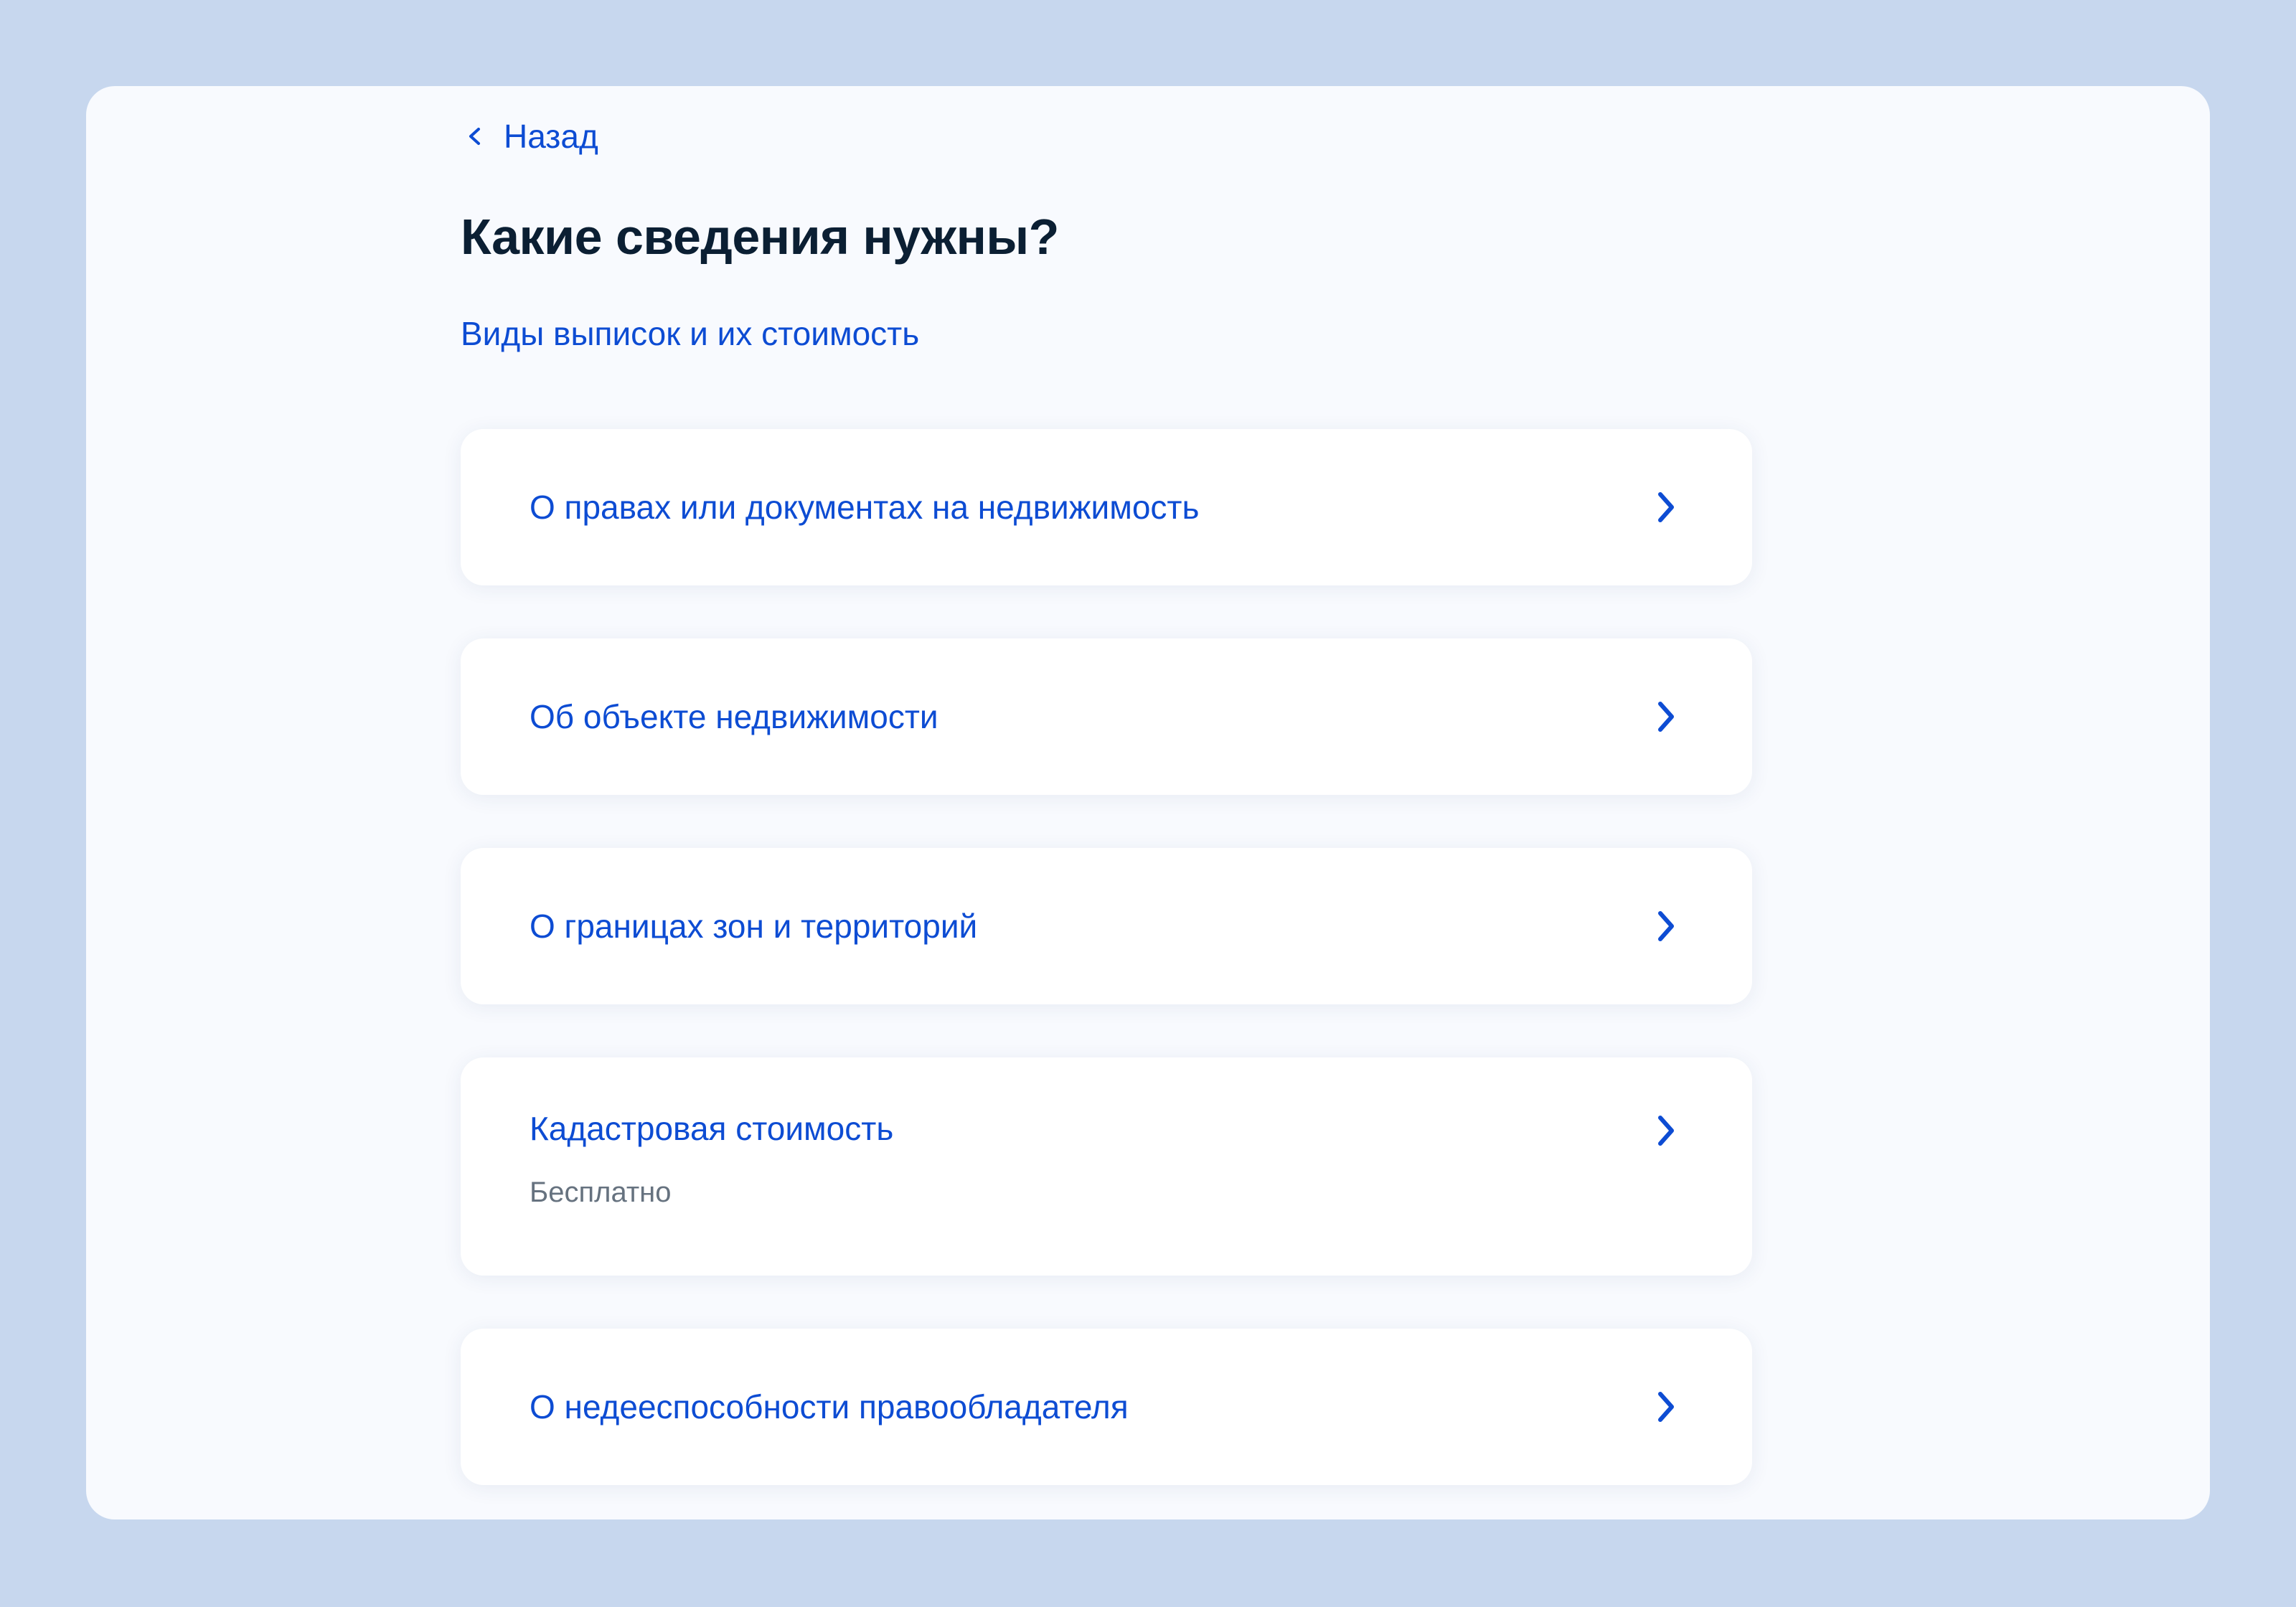  I want to click on back-button: Назад, so click(529, 136).